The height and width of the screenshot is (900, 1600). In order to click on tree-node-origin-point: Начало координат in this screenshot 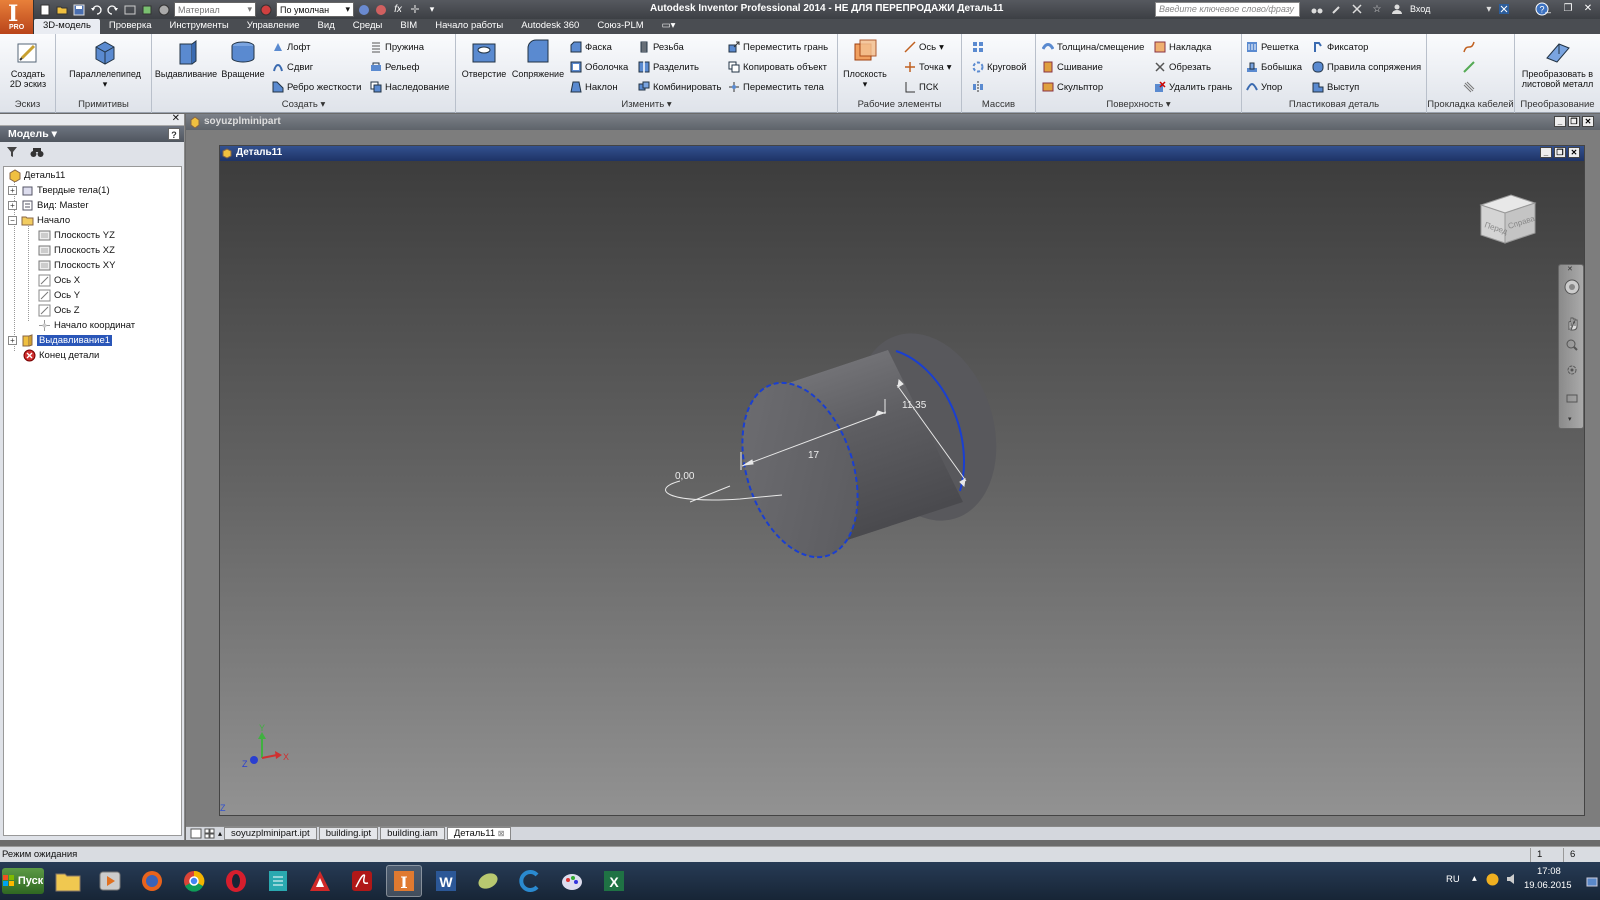, I will do `click(86, 325)`.